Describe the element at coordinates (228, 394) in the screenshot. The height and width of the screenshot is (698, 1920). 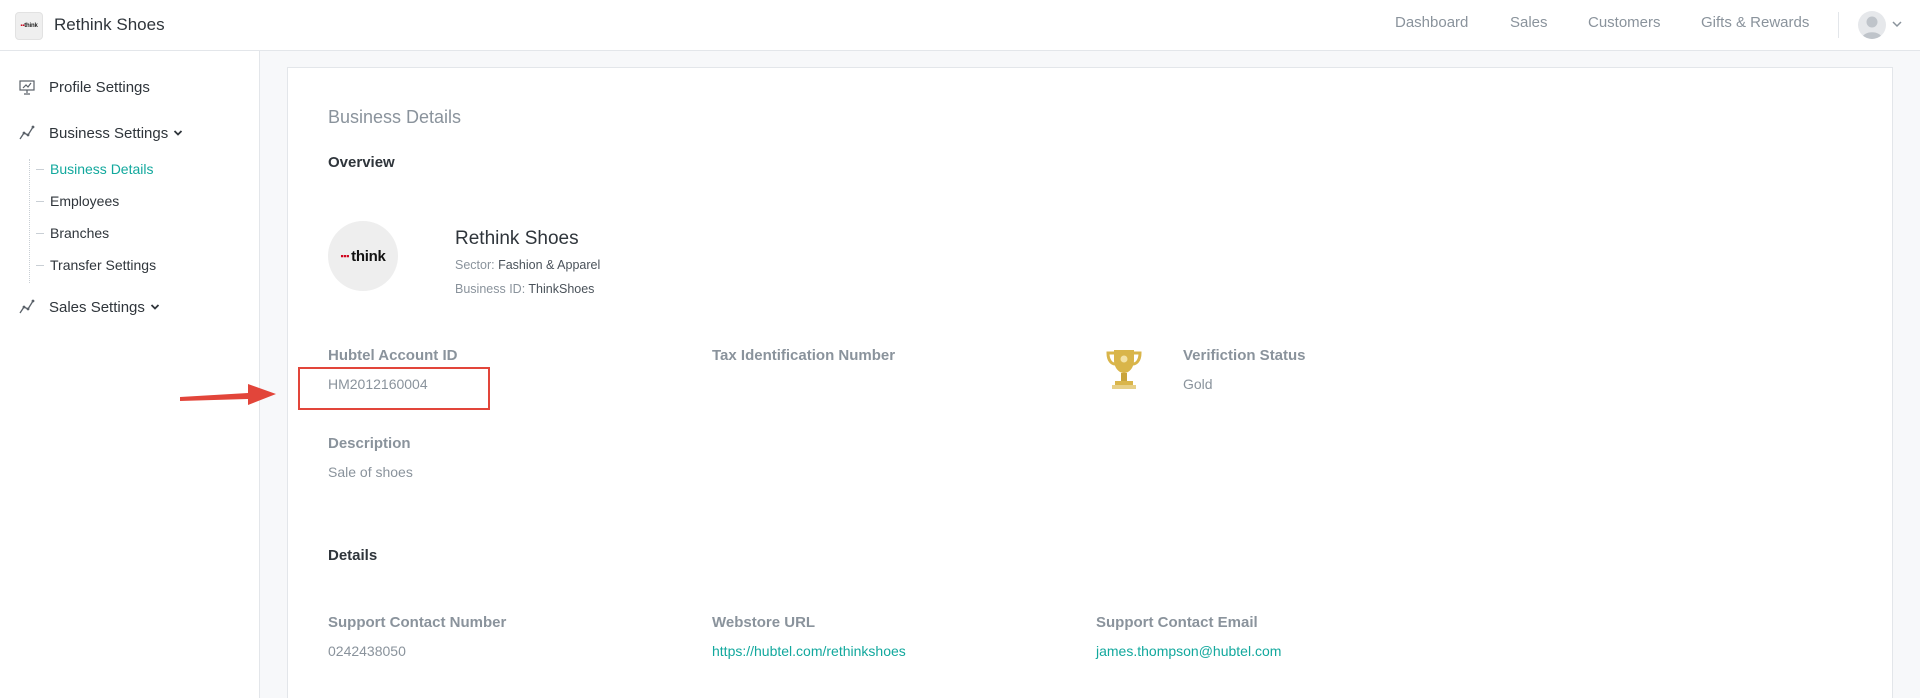
I see `annotation-arrow-icon` at that location.